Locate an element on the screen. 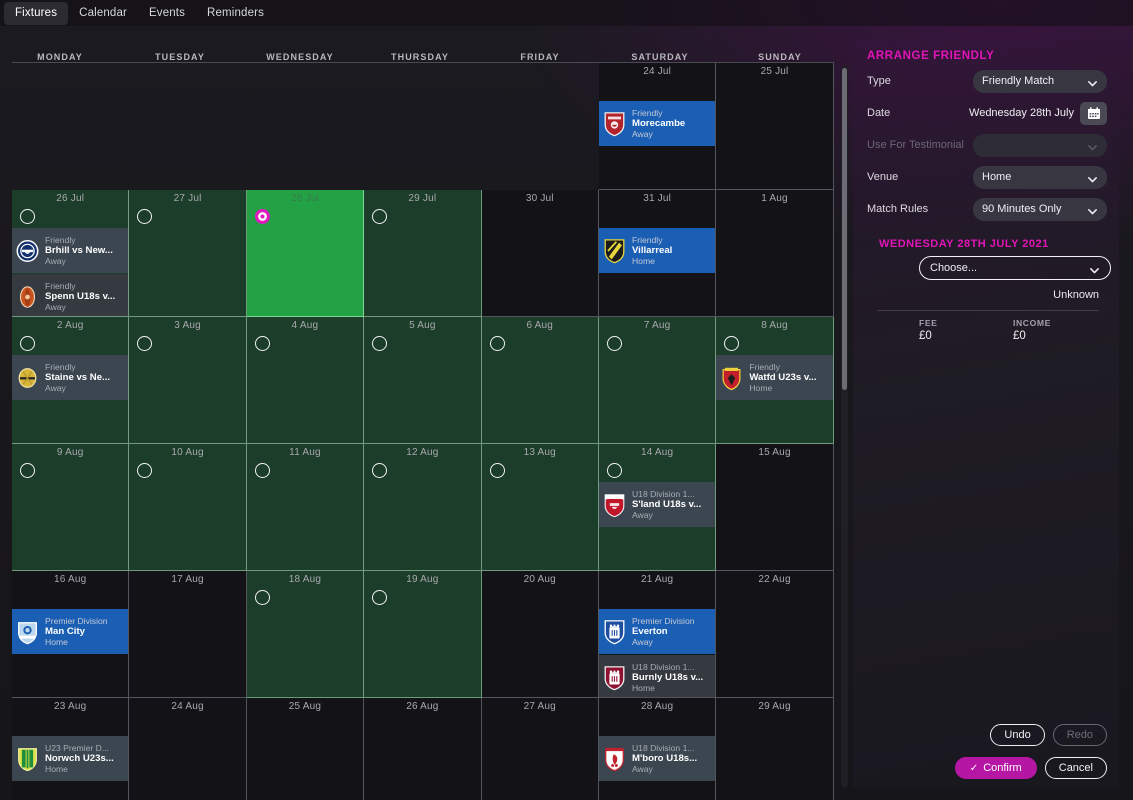  day-number: 26 Aug is located at coordinates (422, 706).